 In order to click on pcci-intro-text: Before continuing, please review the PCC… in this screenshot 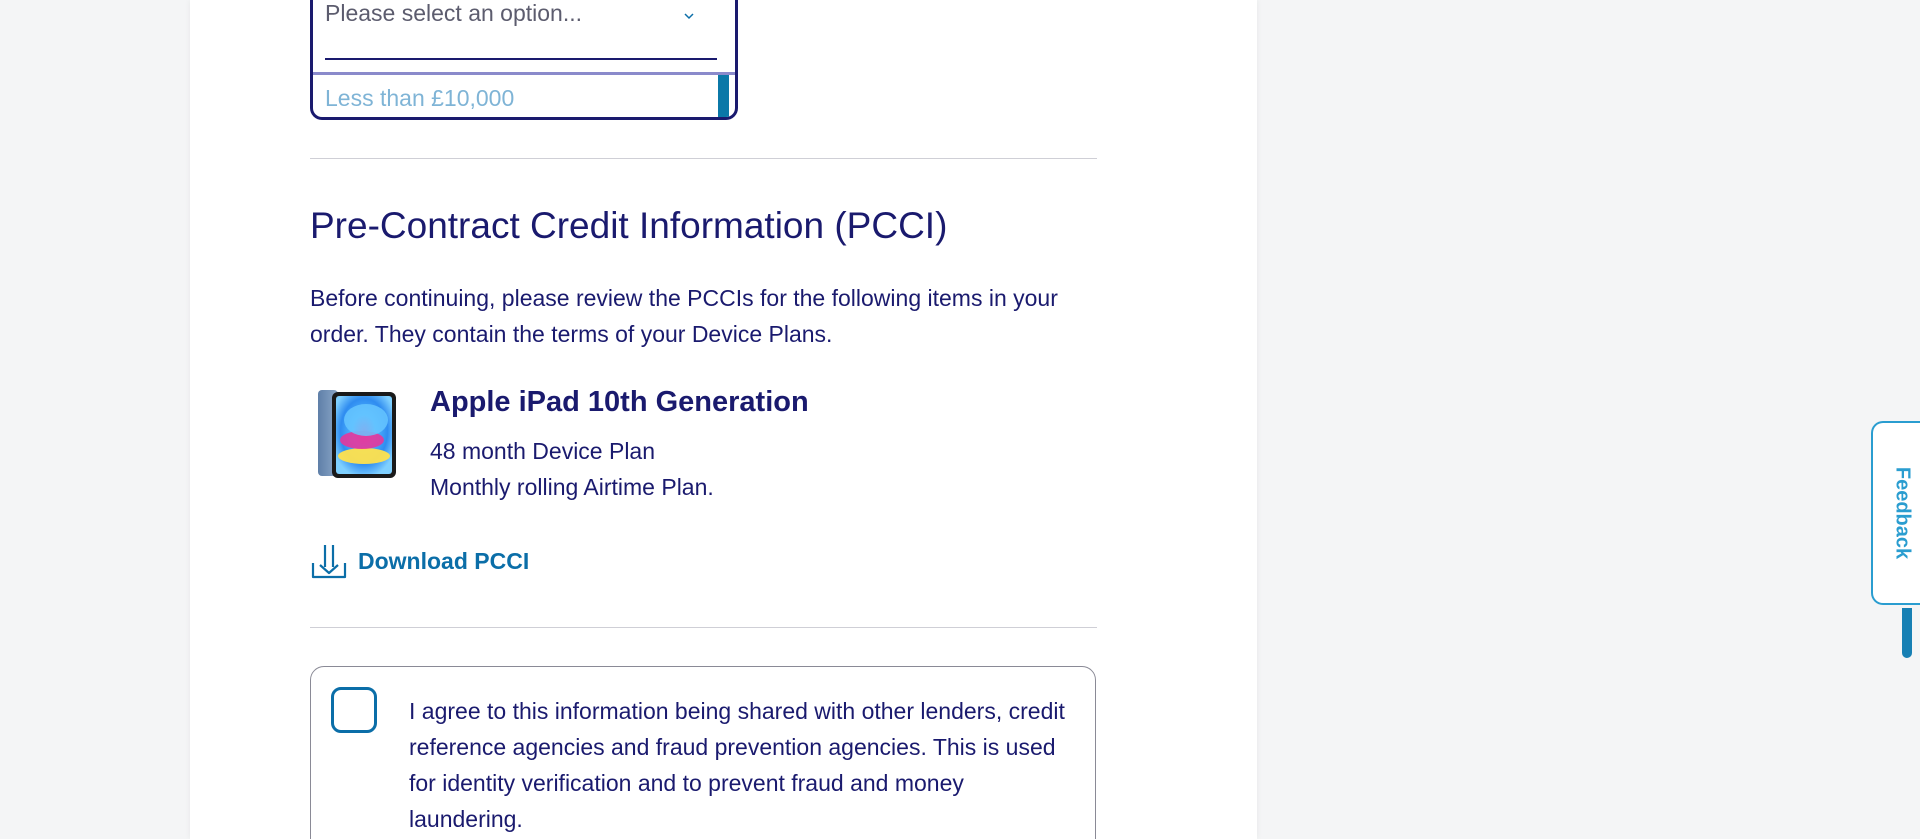, I will do `click(684, 316)`.